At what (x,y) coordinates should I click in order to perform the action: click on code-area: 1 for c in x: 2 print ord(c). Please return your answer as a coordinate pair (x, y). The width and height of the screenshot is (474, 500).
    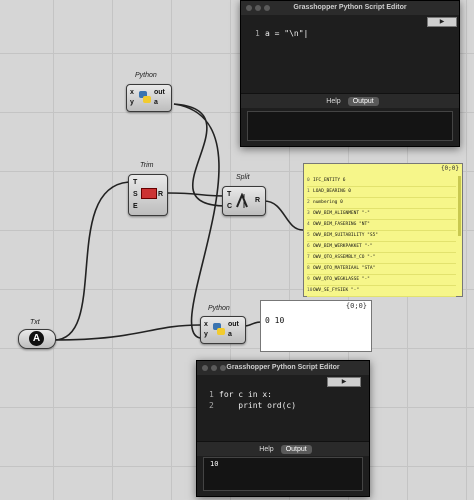
    Looking at the image, I should click on (252, 400).